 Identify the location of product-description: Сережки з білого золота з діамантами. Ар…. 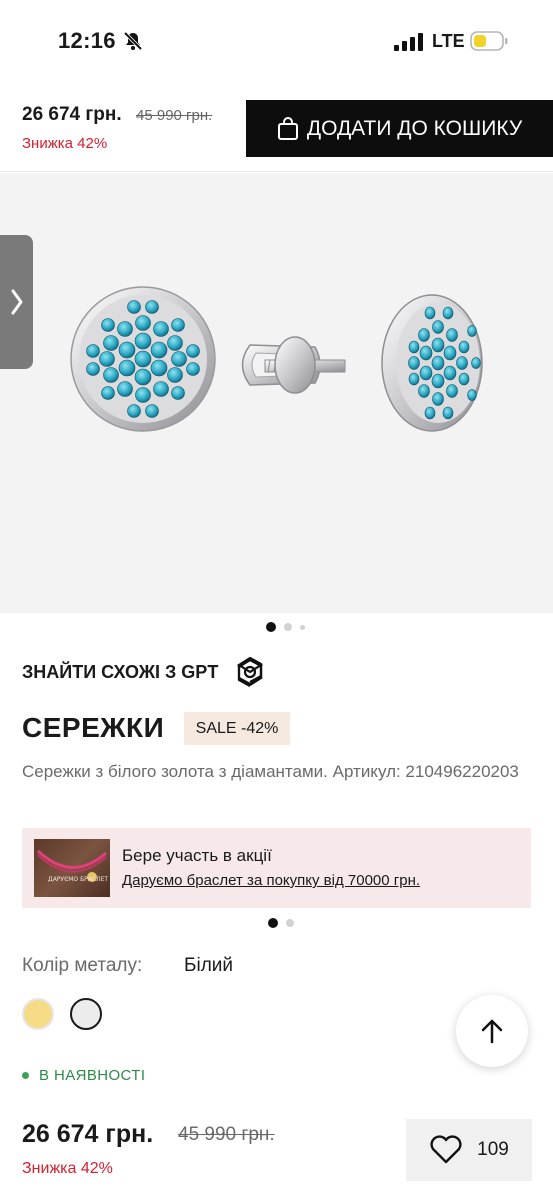
(270, 771).